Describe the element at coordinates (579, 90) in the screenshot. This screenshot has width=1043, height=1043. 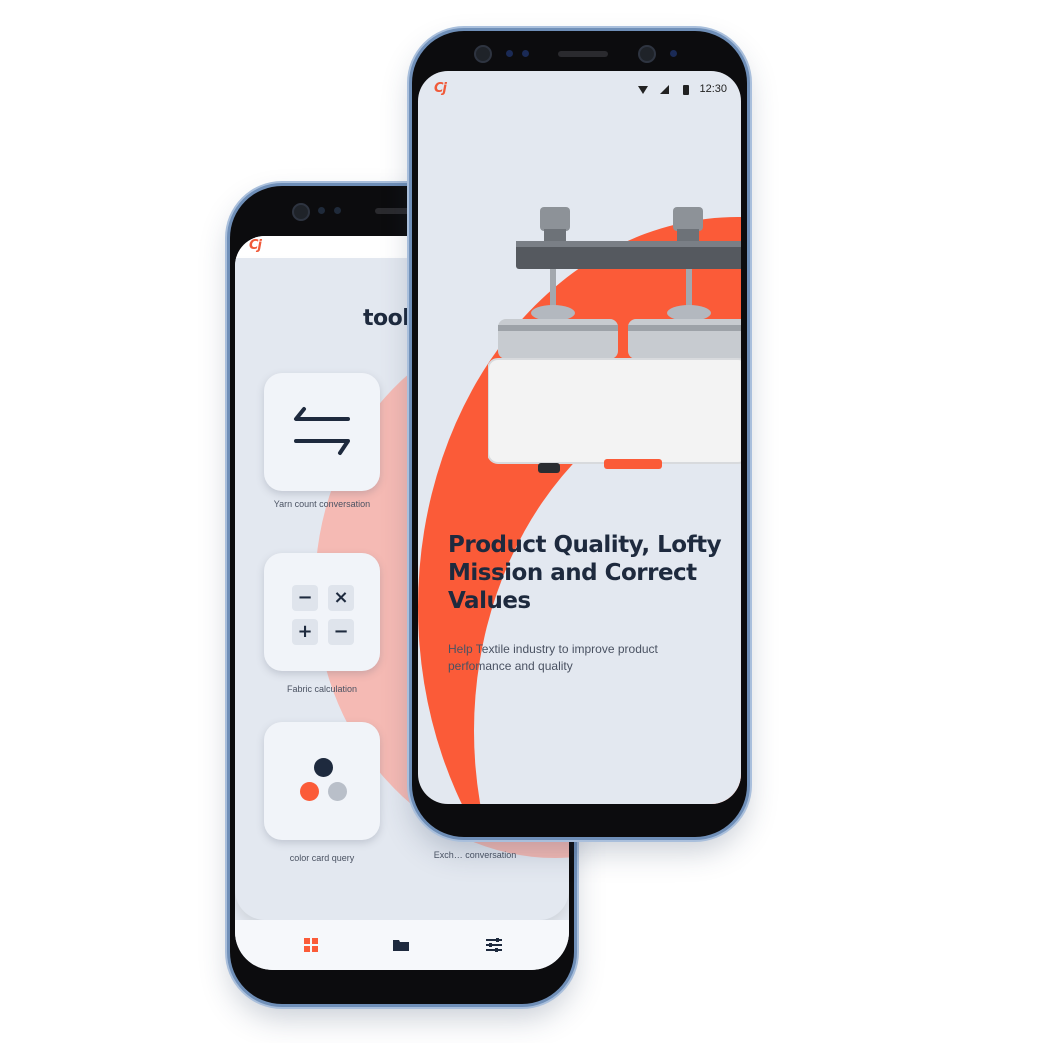
I see `status-bar: Cj 12:30` at that location.